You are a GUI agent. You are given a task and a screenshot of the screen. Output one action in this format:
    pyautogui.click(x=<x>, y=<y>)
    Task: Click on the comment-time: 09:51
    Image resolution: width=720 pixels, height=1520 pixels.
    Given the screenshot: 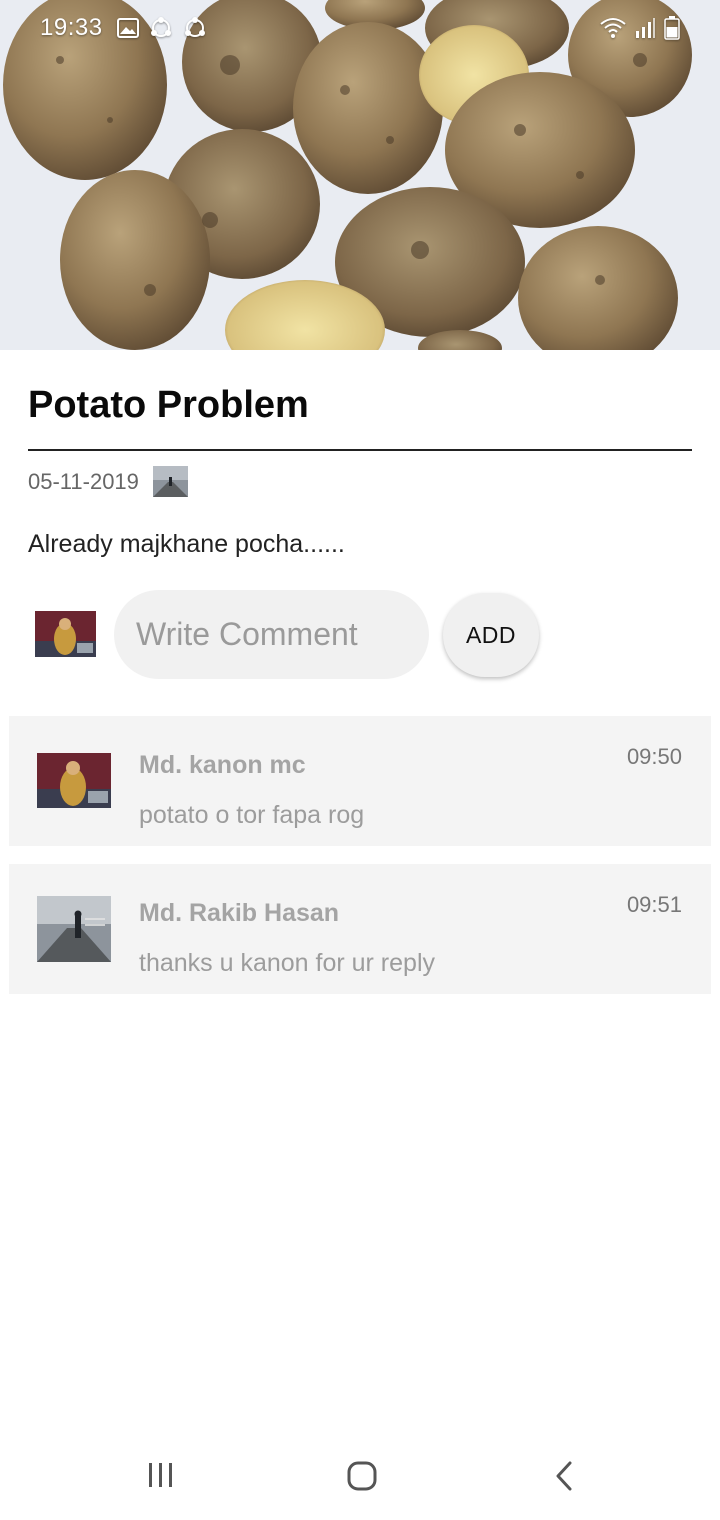 What is the action you would take?
    pyautogui.click(x=654, y=904)
    